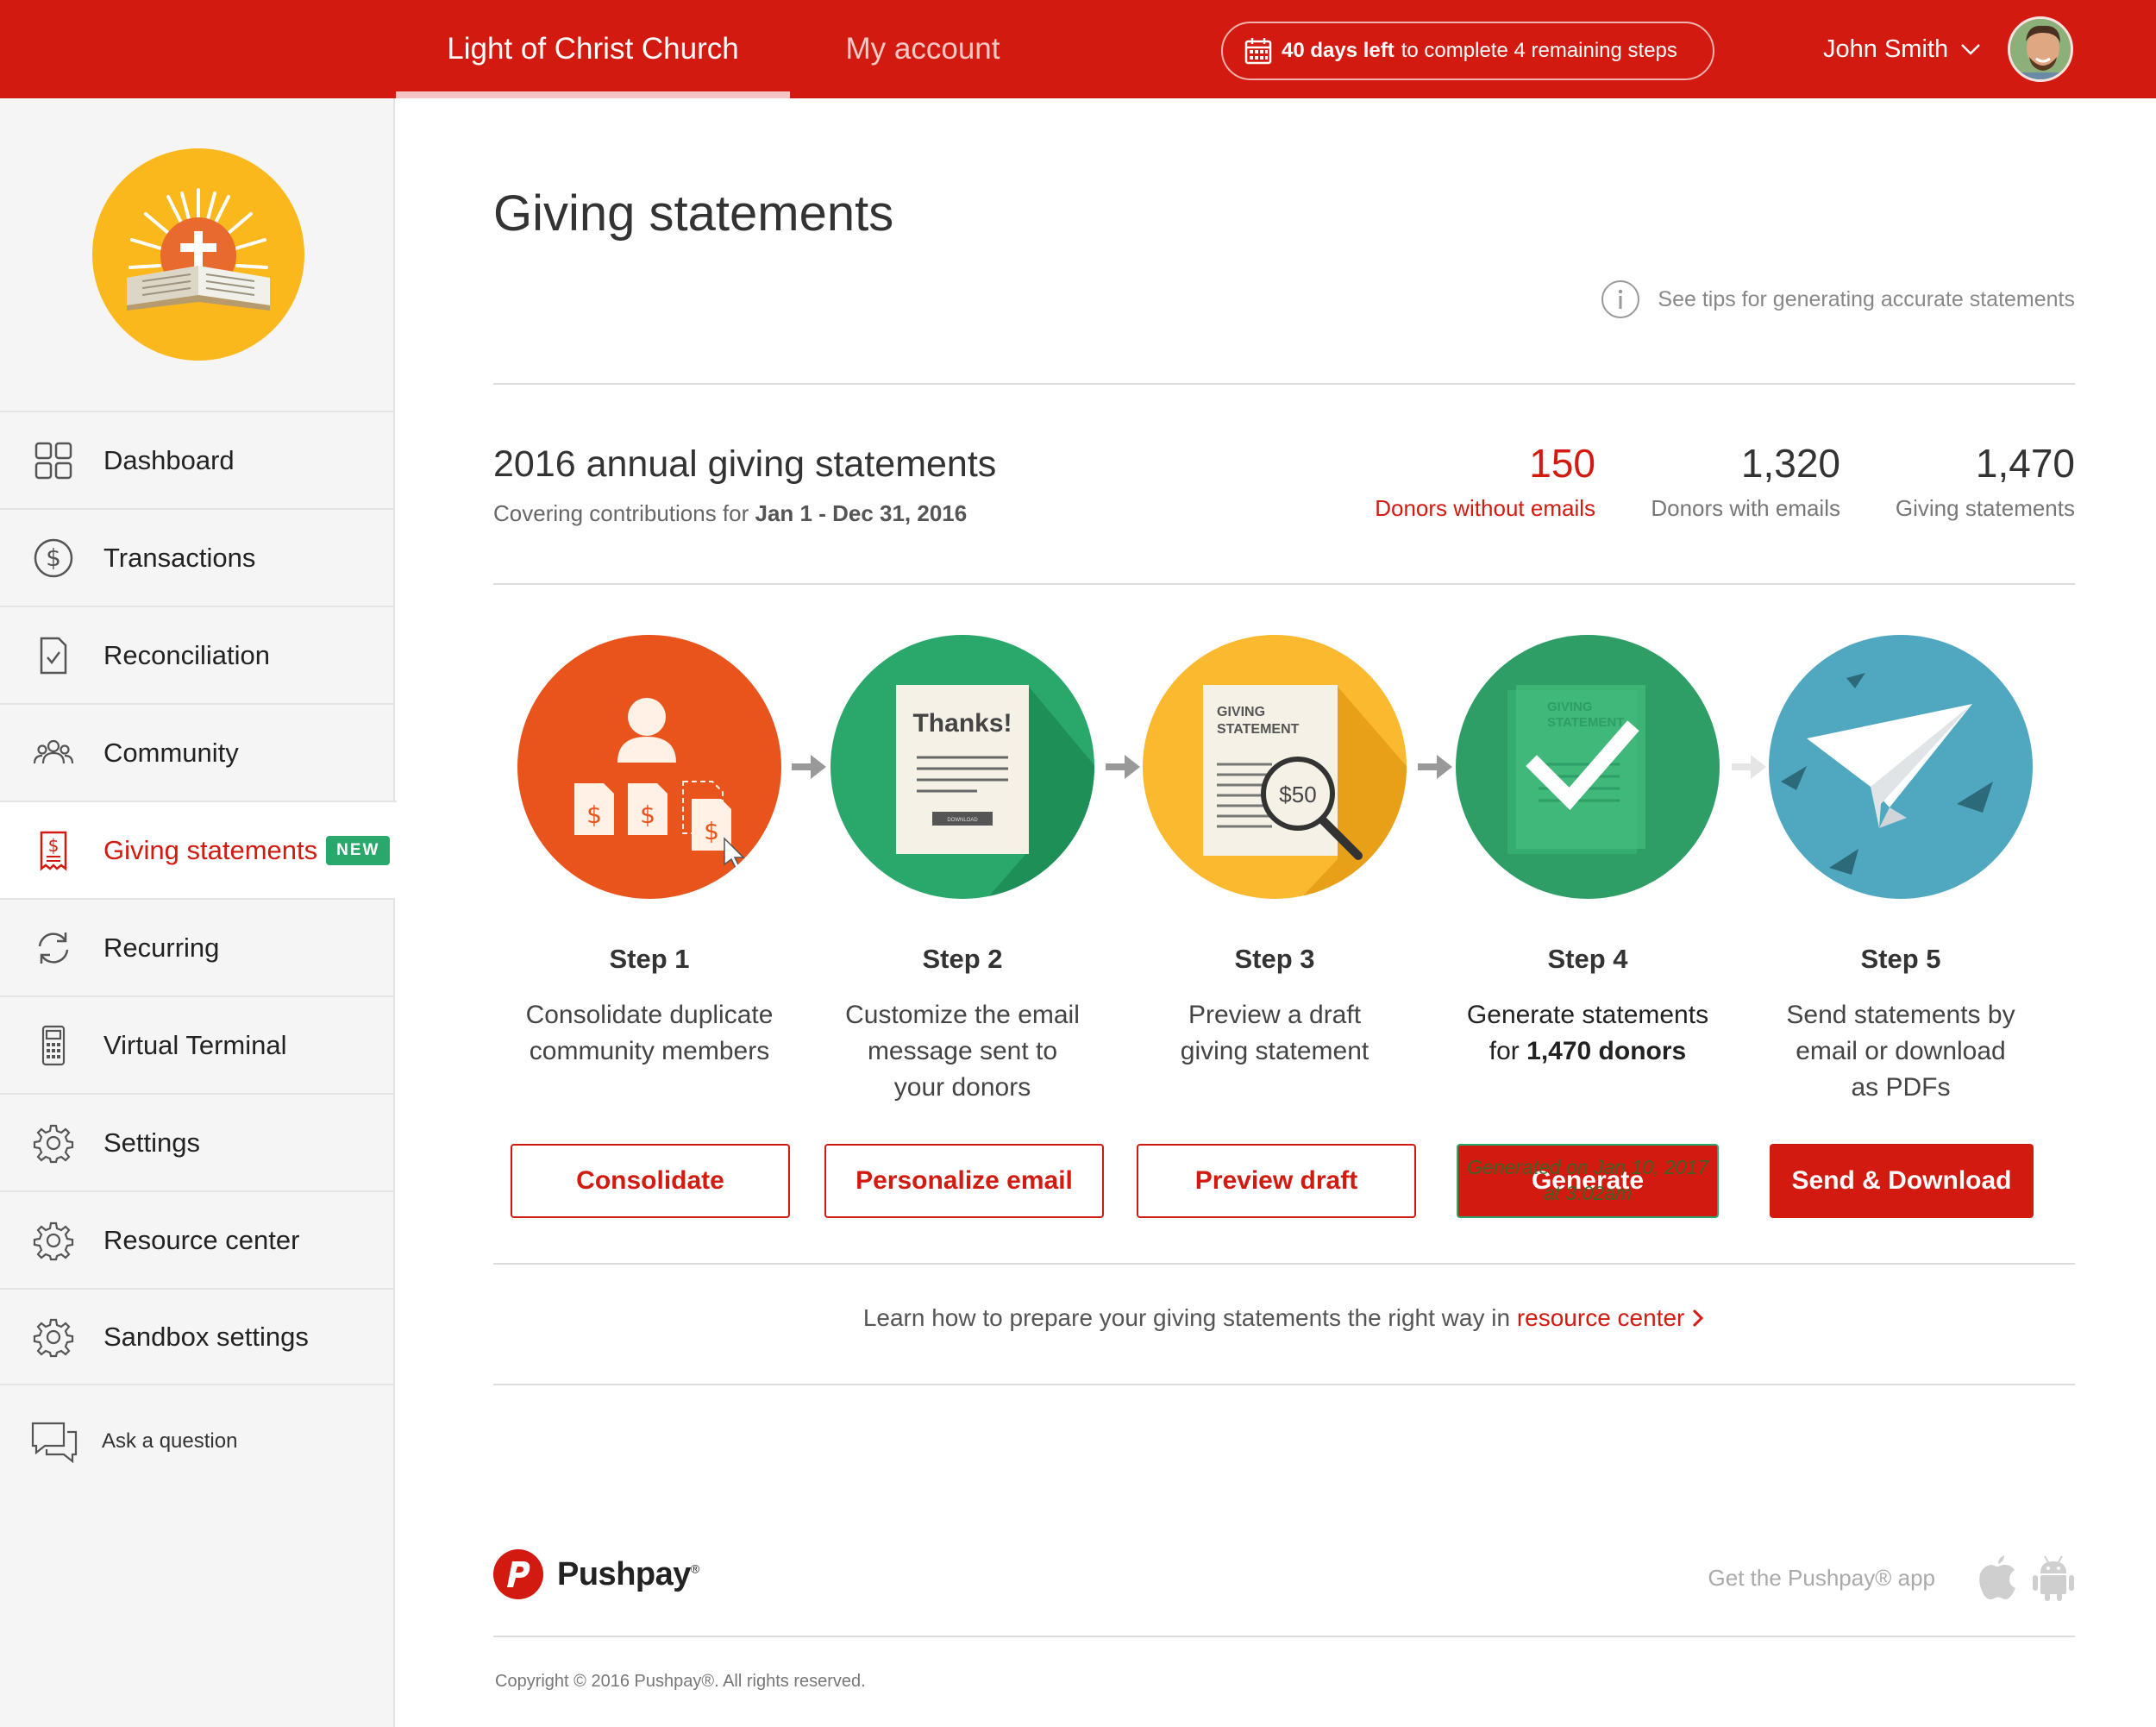 Image resolution: width=2156 pixels, height=1727 pixels. Describe the element at coordinates (1275, 1033) in the screenshot. I see `step-description: Preview a draft giving statement` at that location.